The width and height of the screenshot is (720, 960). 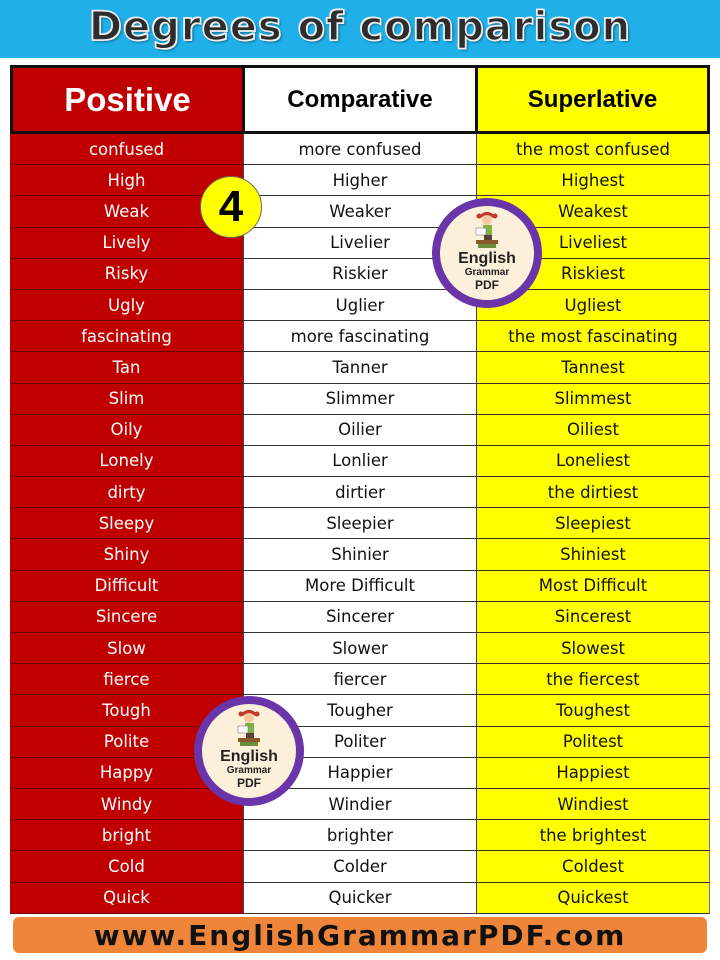 What do you see at coordinates (593, 836) in the screenshot?
I see `superlative-cell: the brightest` at bounding box center [593, 836].